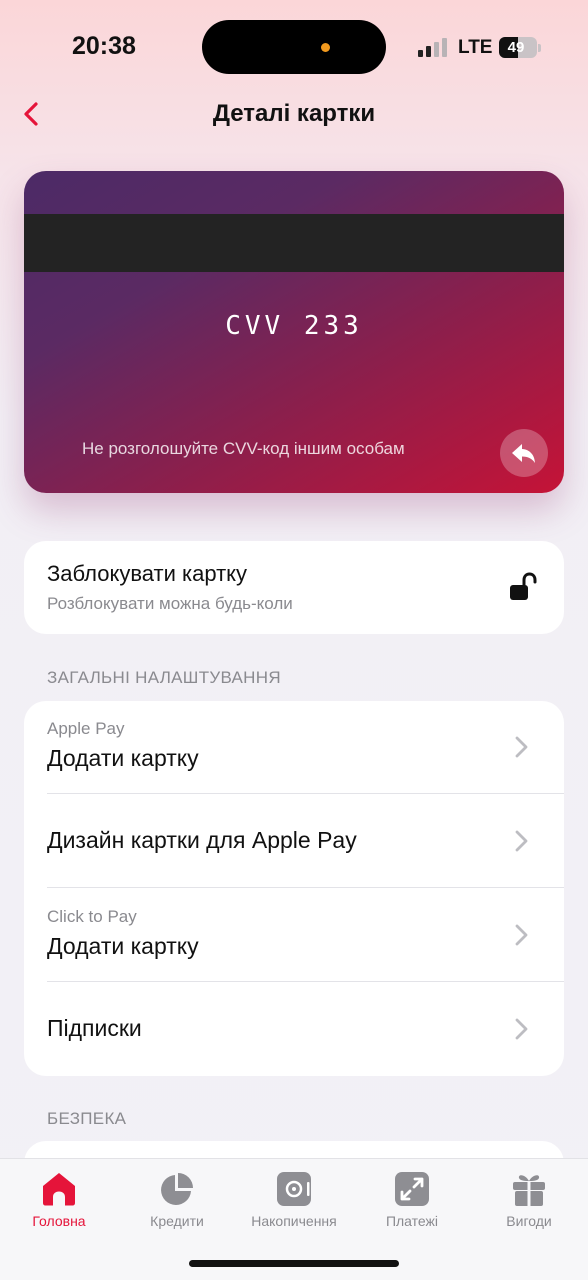 This screenshot has width=588, height=1280. Describe the element at coordinates (164, 677) in the screenshot. I see `general-settings-header: ЗАГАЛЬНІ НАЛАШТУВАННЯ` at that location.